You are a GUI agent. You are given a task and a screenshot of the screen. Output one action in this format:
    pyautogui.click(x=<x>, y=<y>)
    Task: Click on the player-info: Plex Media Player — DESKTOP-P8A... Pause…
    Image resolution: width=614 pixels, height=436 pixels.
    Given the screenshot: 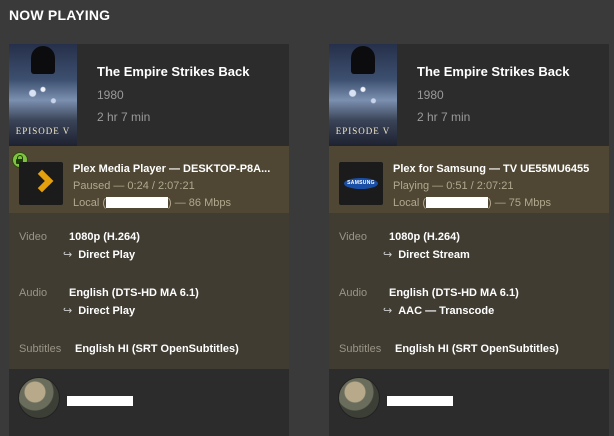 What is the action you would take?
    pyautogui.click(x=149, y=179)
    